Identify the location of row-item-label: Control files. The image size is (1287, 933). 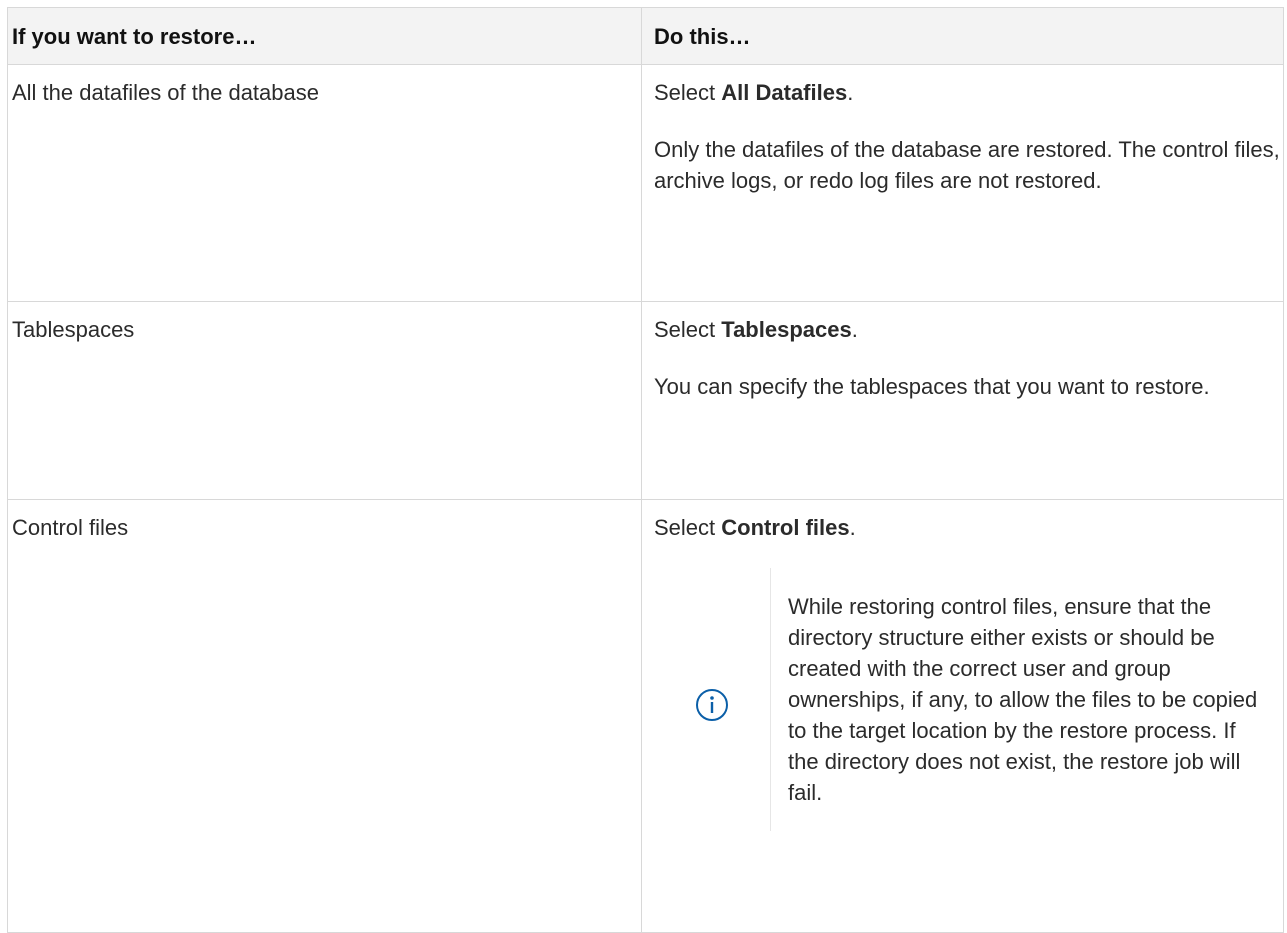
(70, 527).